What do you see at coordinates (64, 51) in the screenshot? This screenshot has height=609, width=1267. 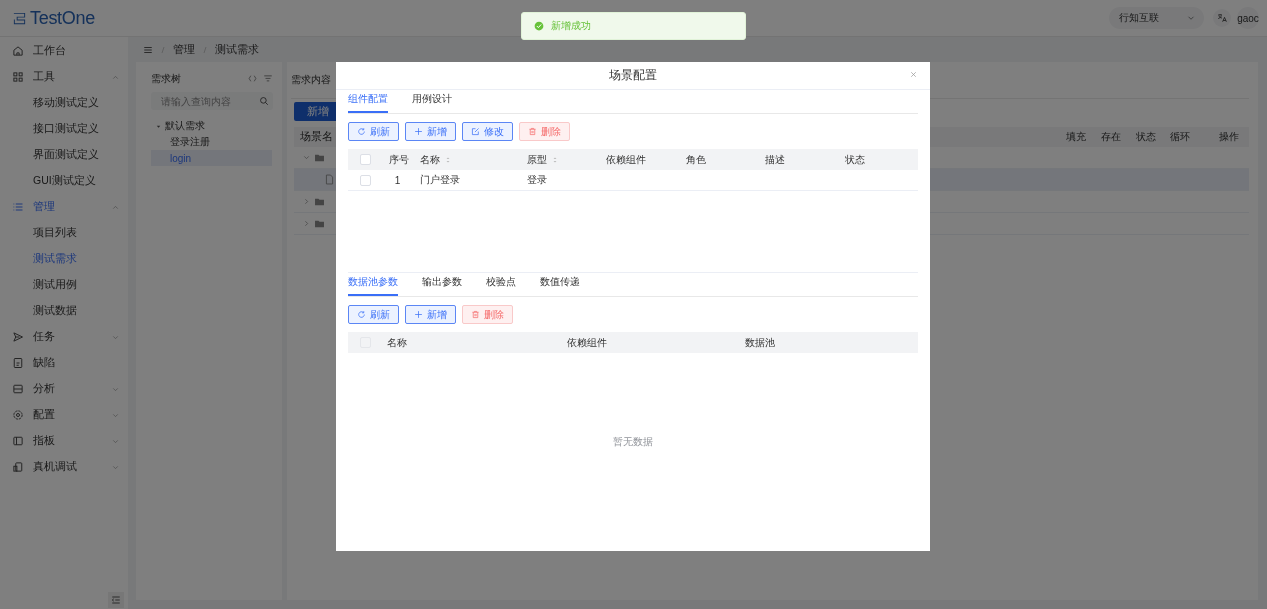 I see `sidebar-item: 工作台` at bounding box center [64, 51].